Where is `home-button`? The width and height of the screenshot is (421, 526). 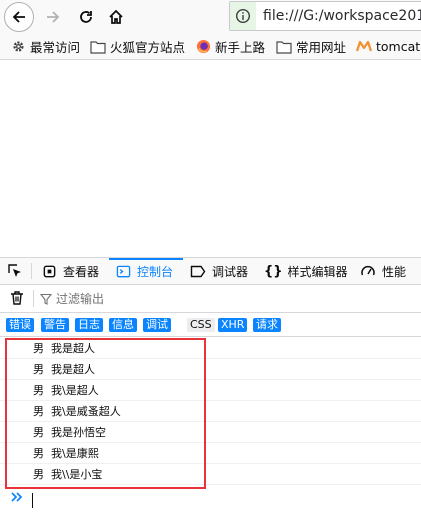 home-button is located at coordinates (116, 17).